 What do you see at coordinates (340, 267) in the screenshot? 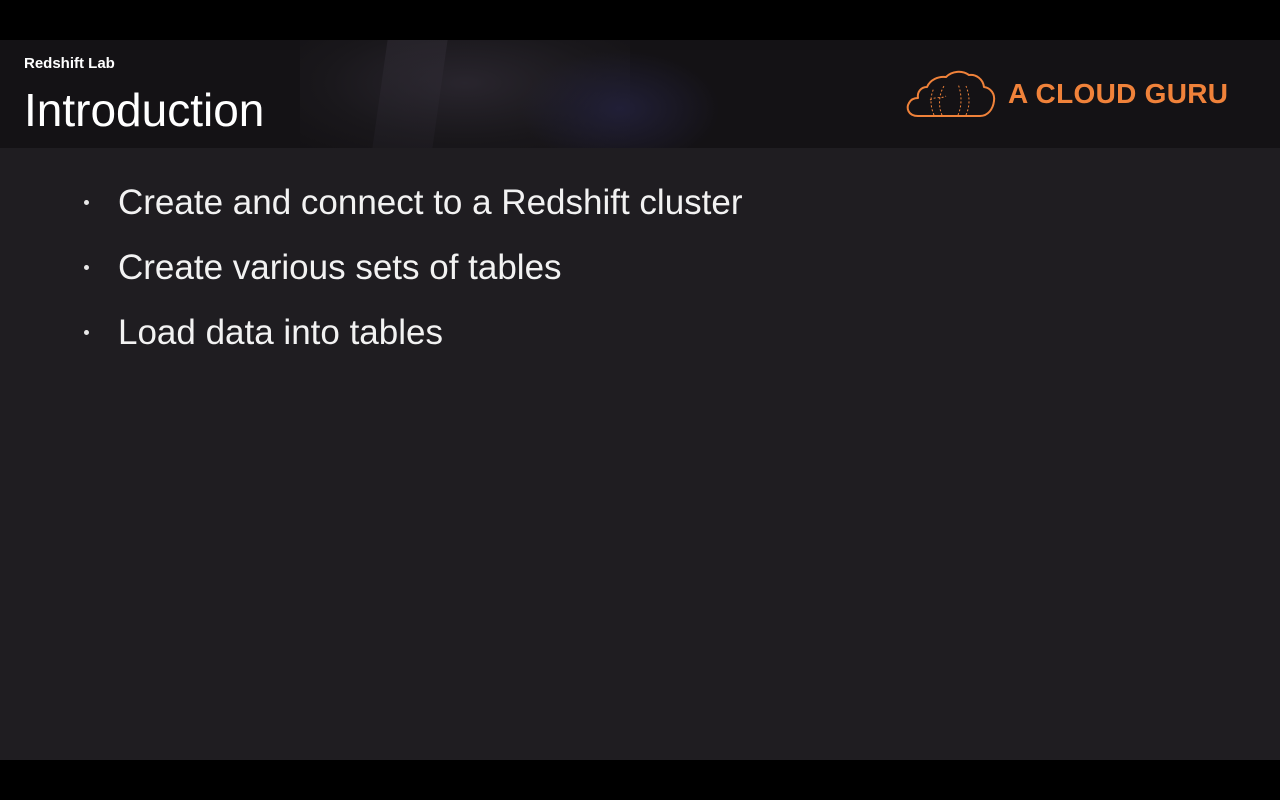
I see `bullet-text: Create various sets of tables` at bounding box center [340, 267].